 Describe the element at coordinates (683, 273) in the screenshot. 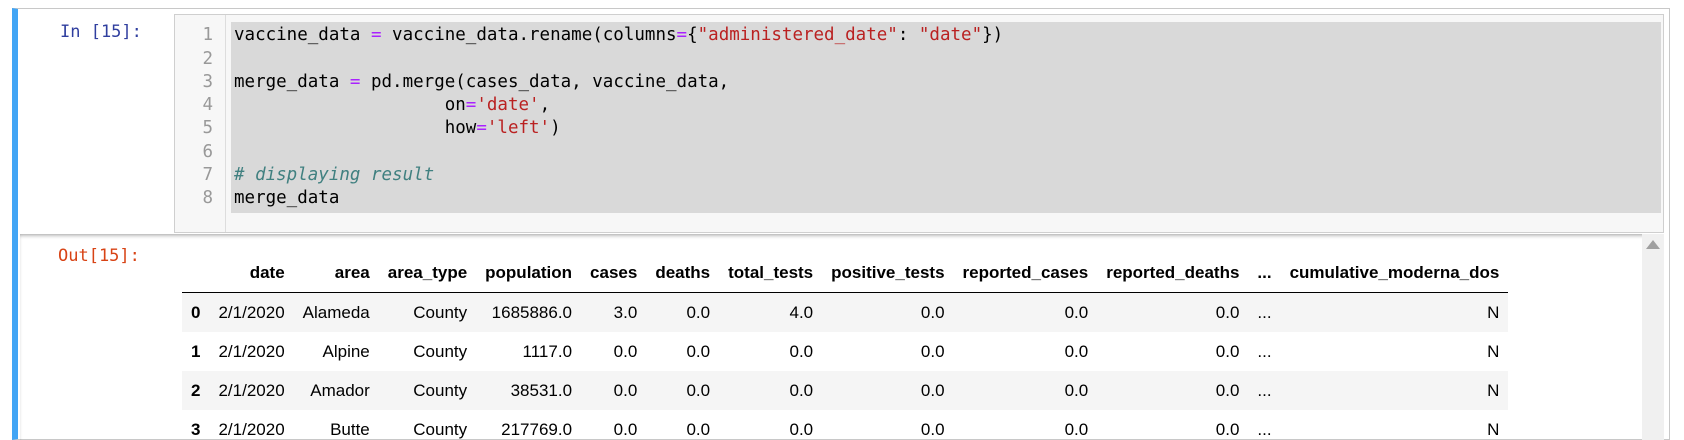

I see `column-header: deaths` at that location.